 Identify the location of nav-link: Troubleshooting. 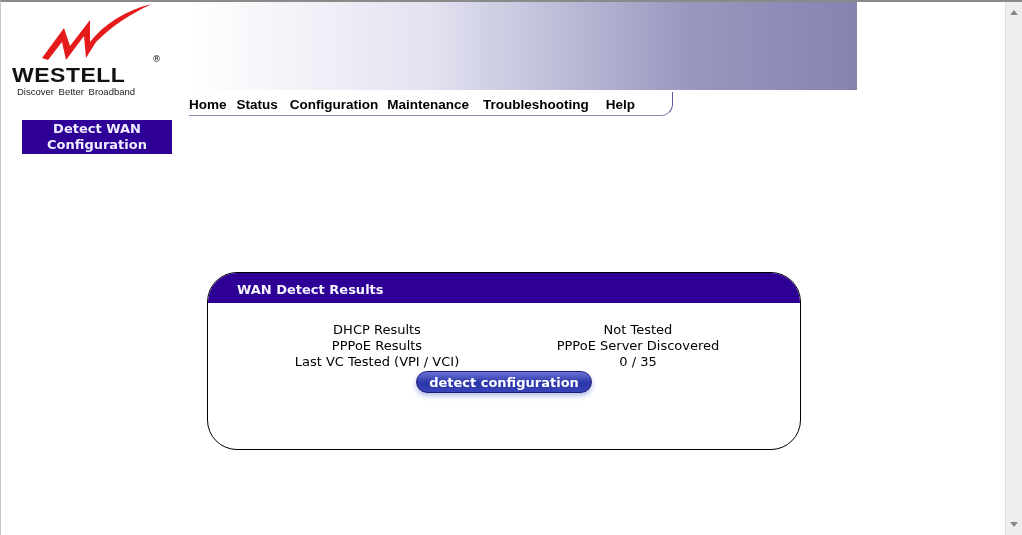
(536, 104).